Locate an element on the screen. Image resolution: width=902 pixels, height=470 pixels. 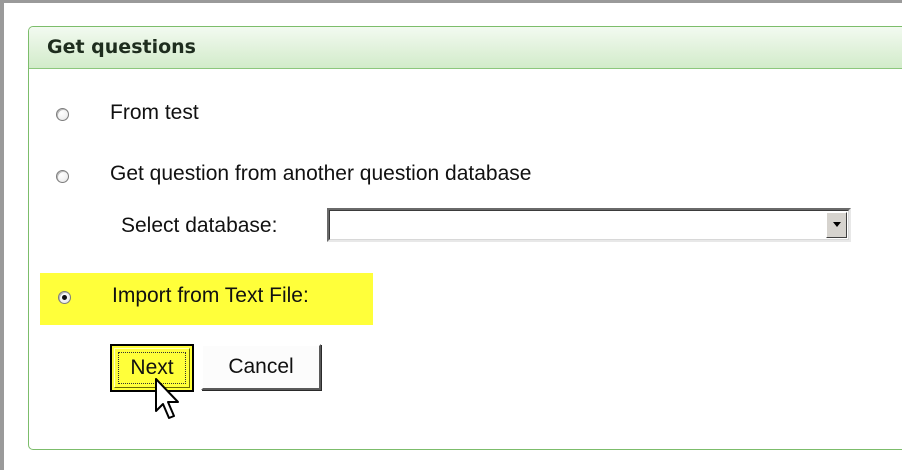
option-label-from-test: From test is located at coordinates (154, 113).